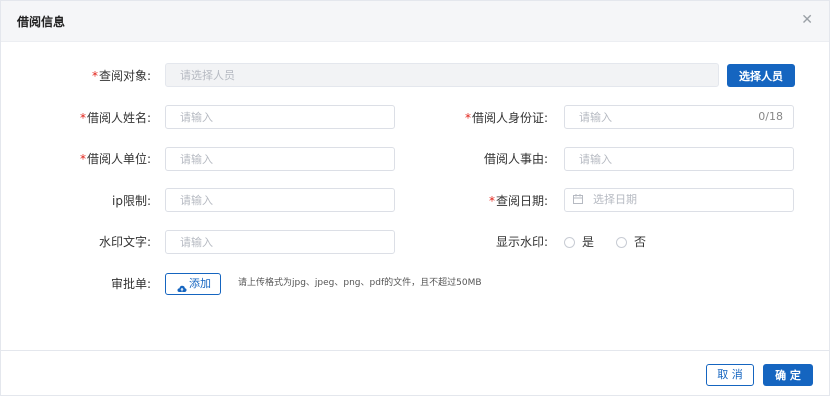 The image size is (830, 396). Describe the element at coordinates (115, 118) in the screenshot. I see `borrower-name-label: *借阅人姓名:` at that location.